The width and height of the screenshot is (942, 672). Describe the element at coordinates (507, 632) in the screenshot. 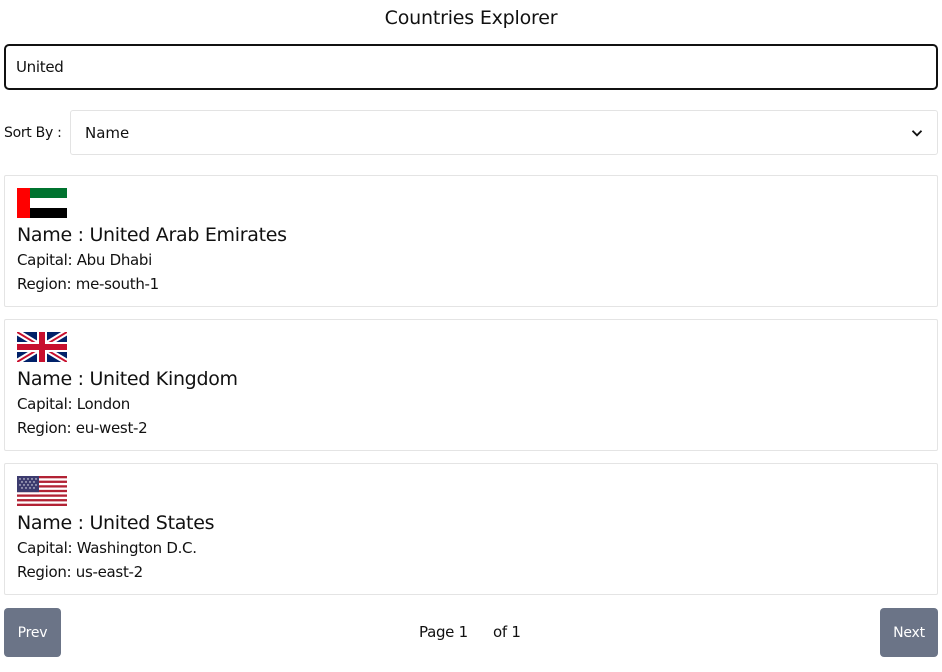

I see `page-total: of 1` at that location.